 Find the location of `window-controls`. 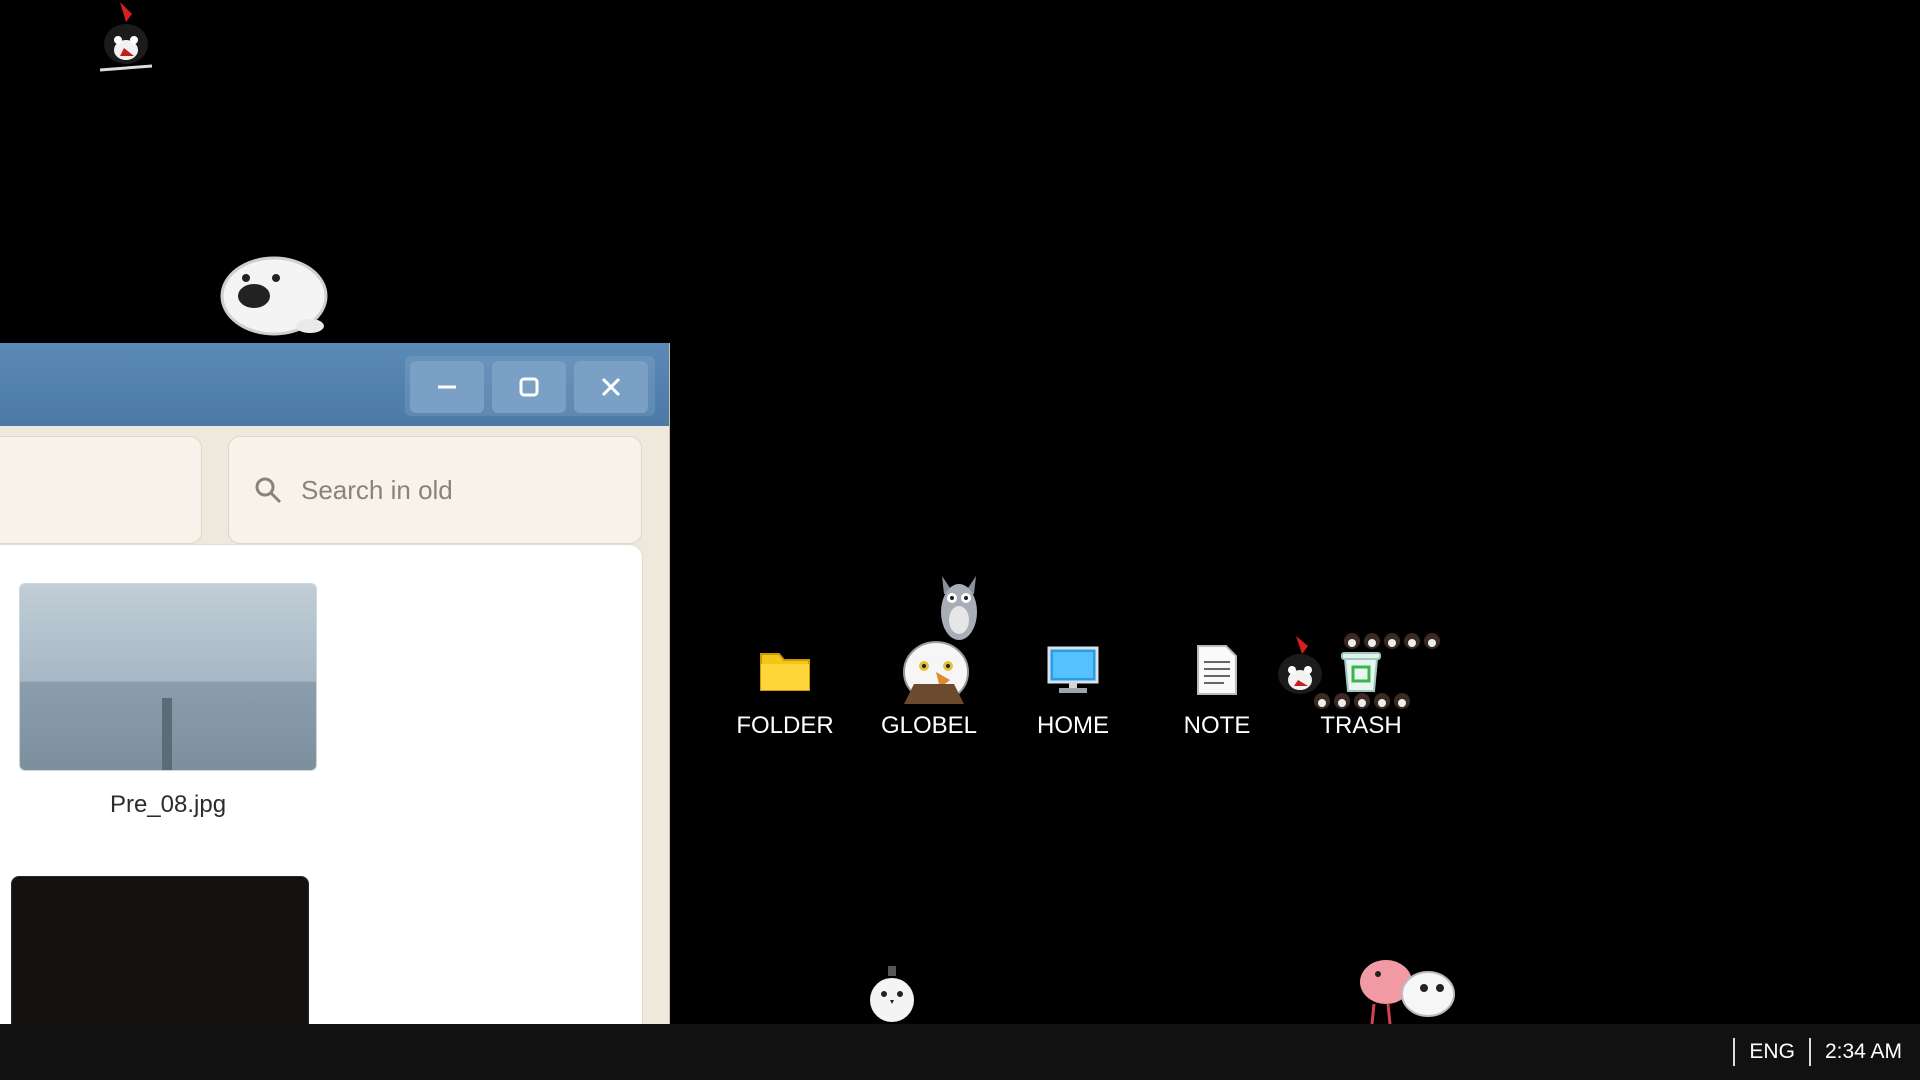

window-controls is located at coordinates (530, 386).